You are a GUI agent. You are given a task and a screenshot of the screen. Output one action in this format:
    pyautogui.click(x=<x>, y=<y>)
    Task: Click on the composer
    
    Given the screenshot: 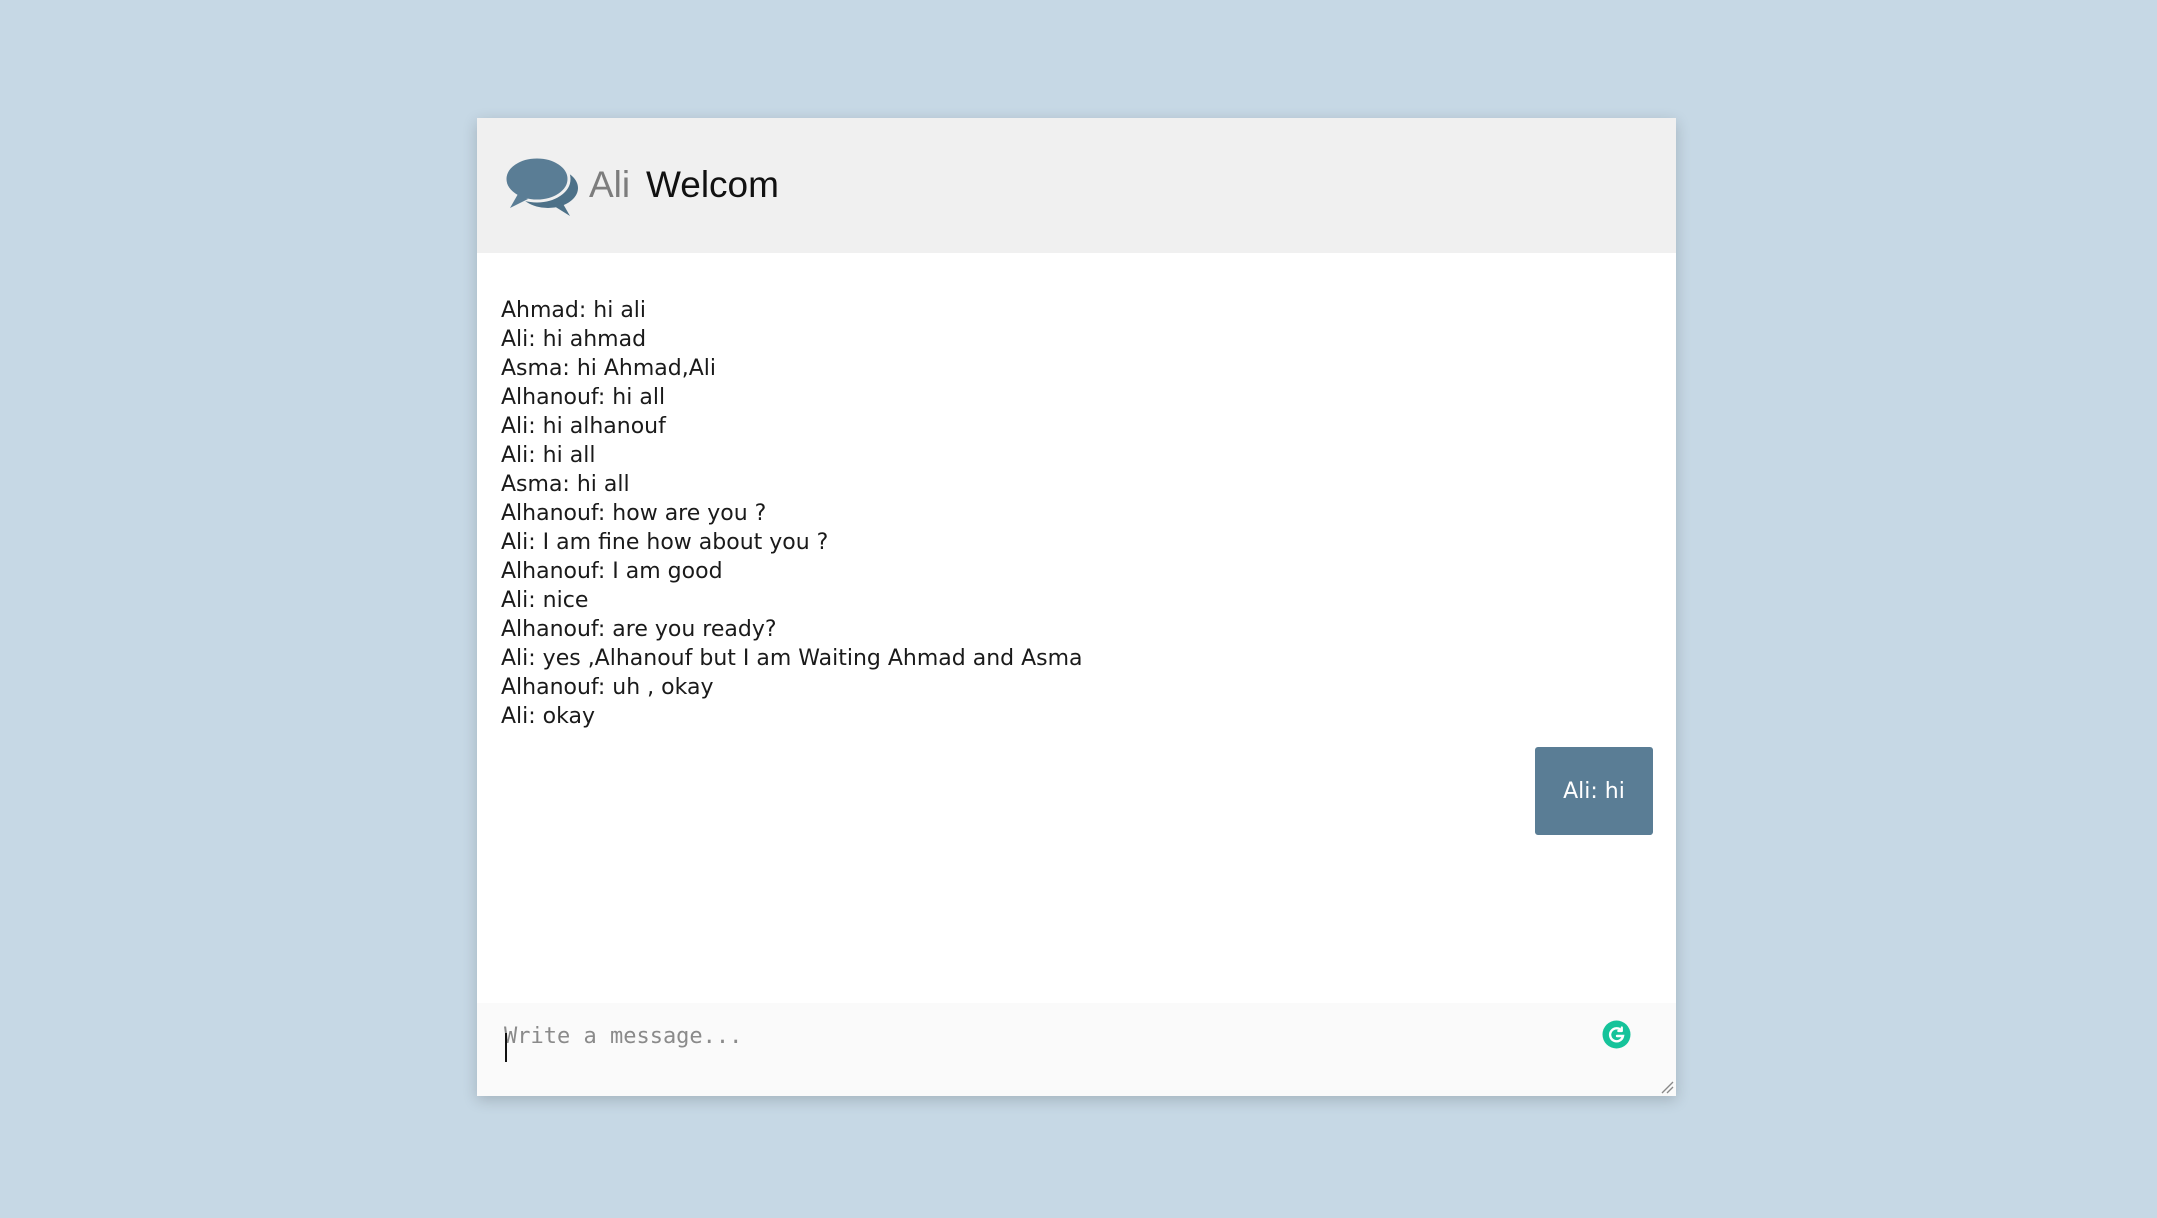 What is the action you would take?
    pyautogui.click(x=1076, y=1049)
    